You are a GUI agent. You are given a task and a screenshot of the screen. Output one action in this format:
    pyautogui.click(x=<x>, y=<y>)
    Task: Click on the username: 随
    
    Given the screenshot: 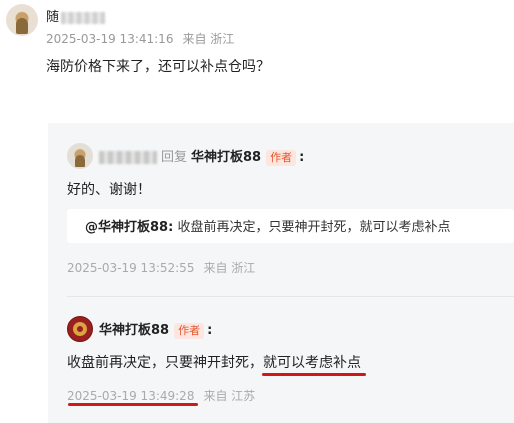 What is the action you would take?
    pyautogui.click(x=76, y=15)
    